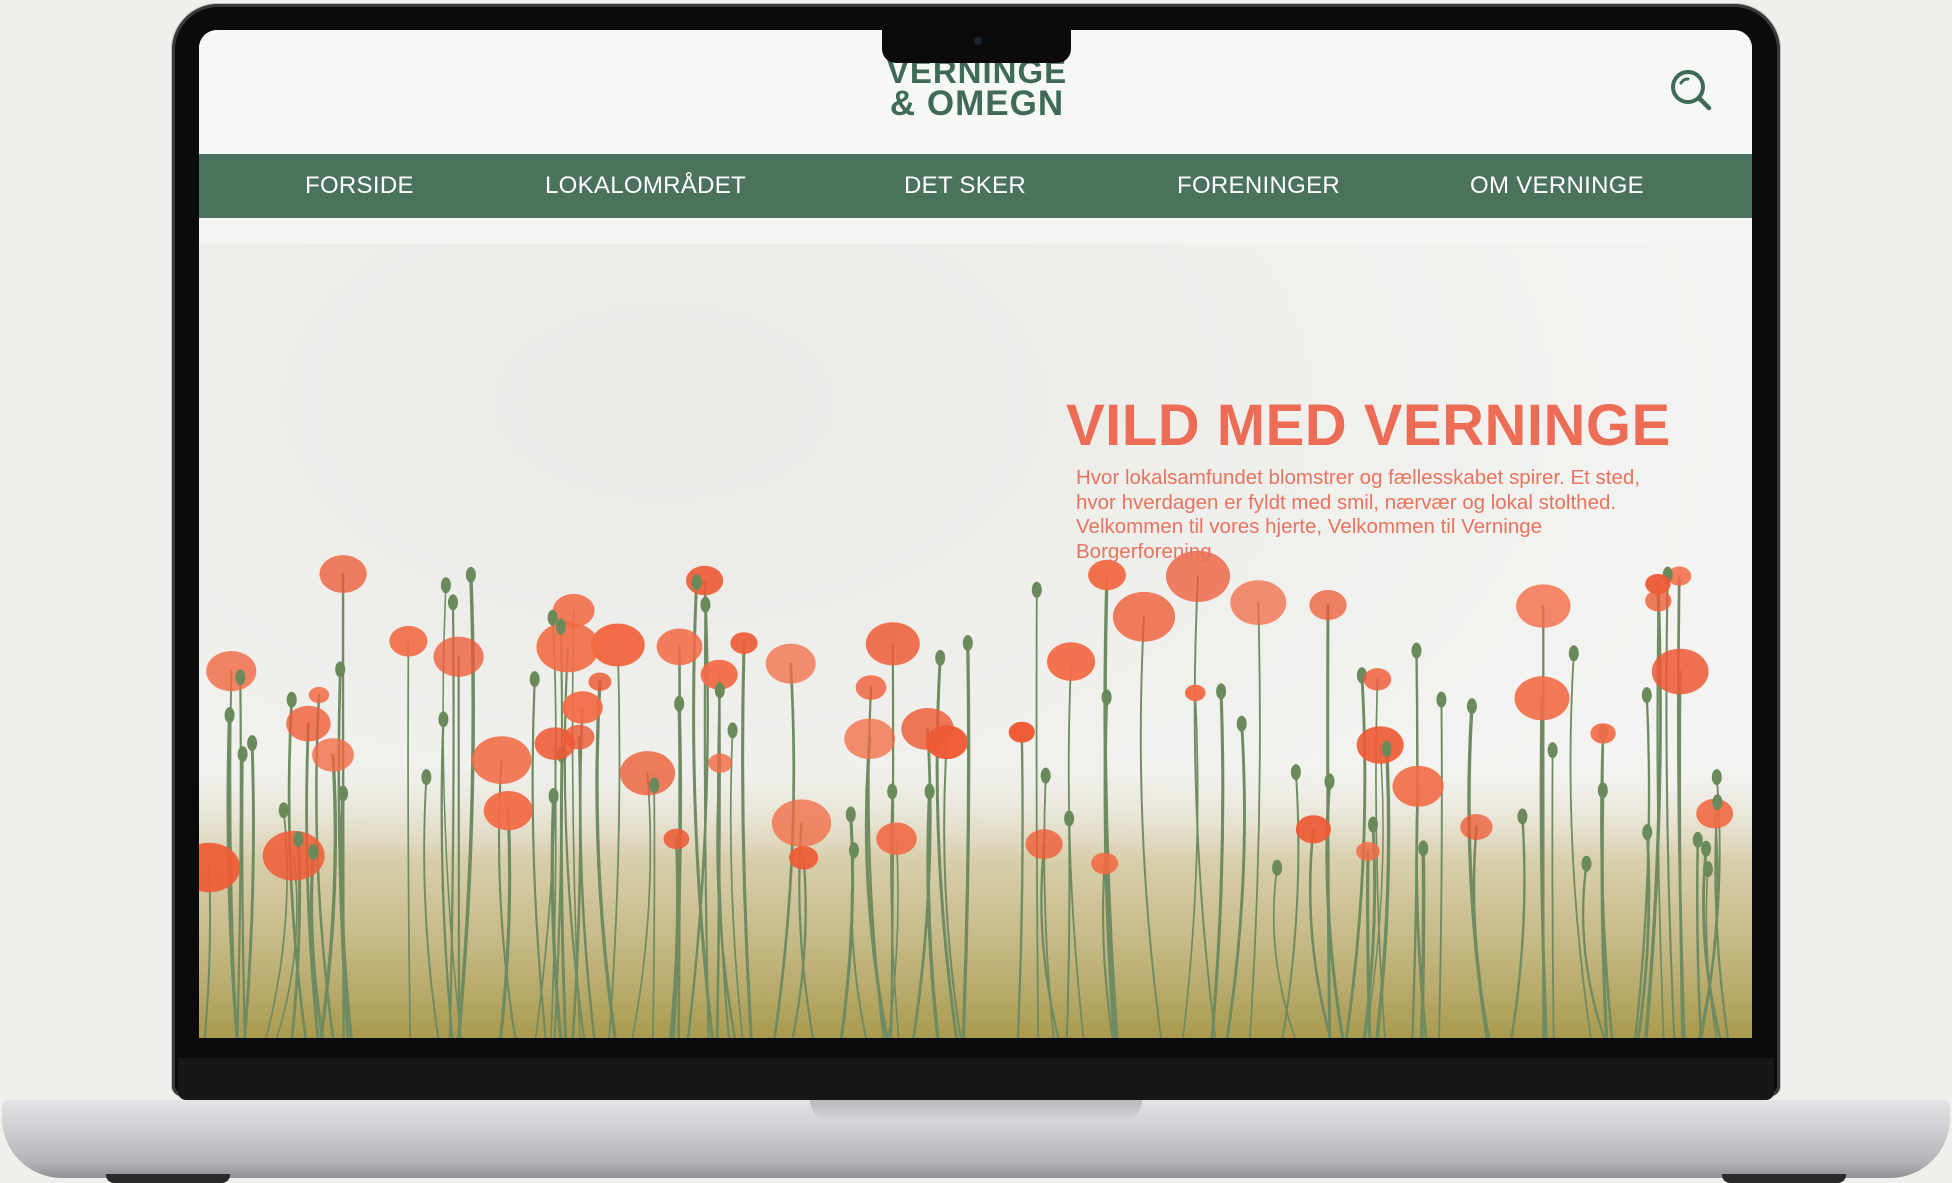 The width and height of the screenshot is (1952, 1183). I want to click on search-icon, so click(1691, 90).